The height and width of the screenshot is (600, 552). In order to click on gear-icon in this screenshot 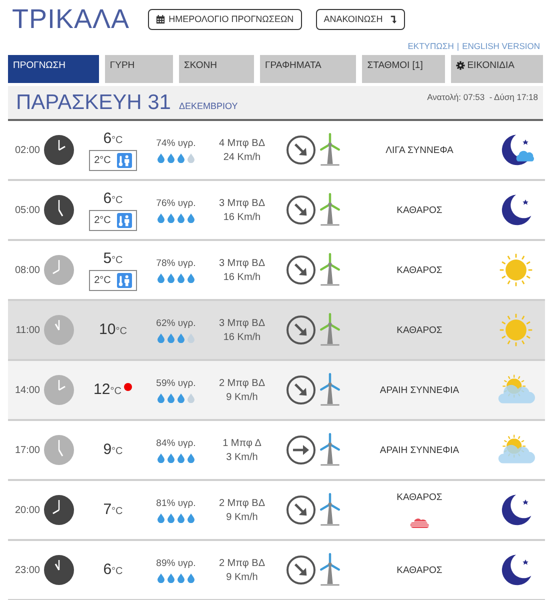, I will do `click(461, 65)`.